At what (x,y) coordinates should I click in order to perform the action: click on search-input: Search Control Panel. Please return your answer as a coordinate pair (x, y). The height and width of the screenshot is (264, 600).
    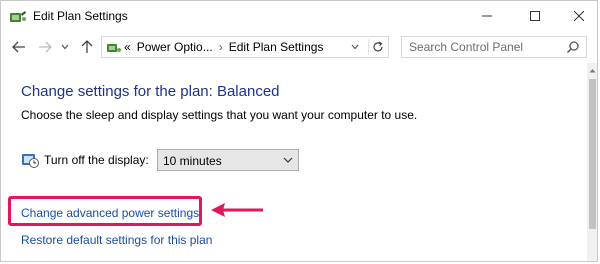
    Looking at the image, I should click on (466, 47).